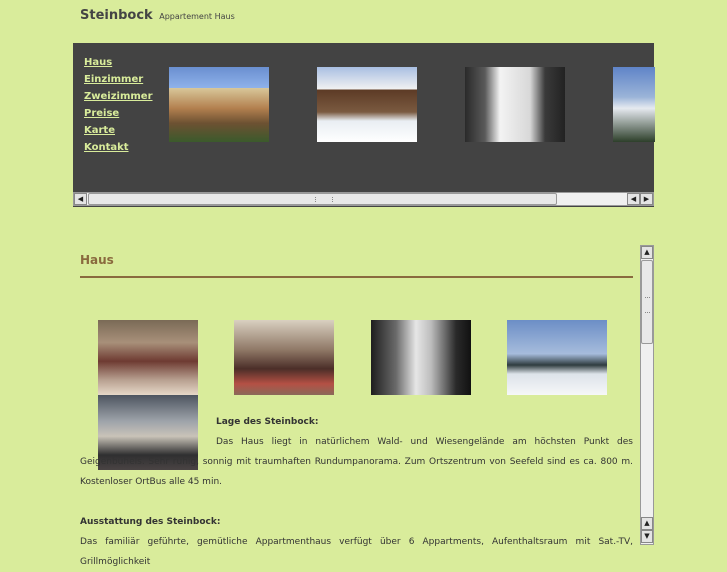  What do you see at coordinates (80, 199) in the screenshot?
I see `scroll-left-icon: ◀` at bounding box center [80, 199].